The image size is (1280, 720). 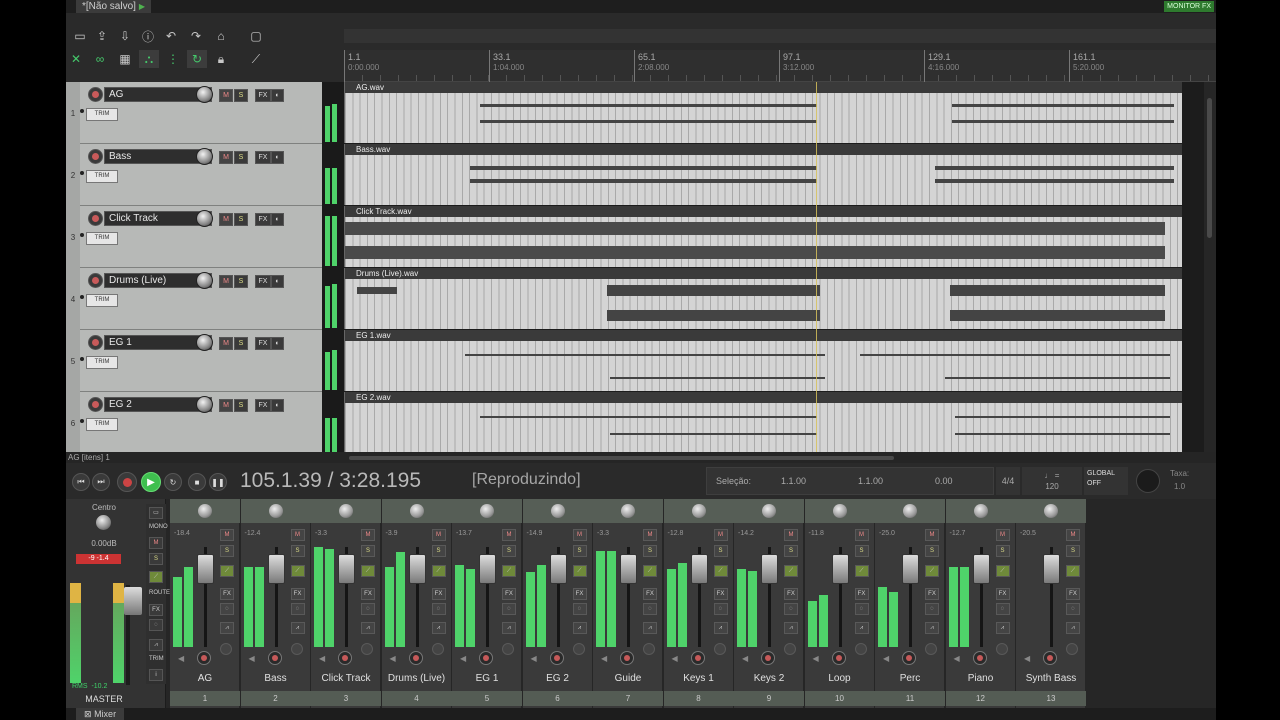 What do you see at coordinates (156, 577) in the screenshot?
I see `master-envelope-icon: ⟋` at bounding box center [156, 577].